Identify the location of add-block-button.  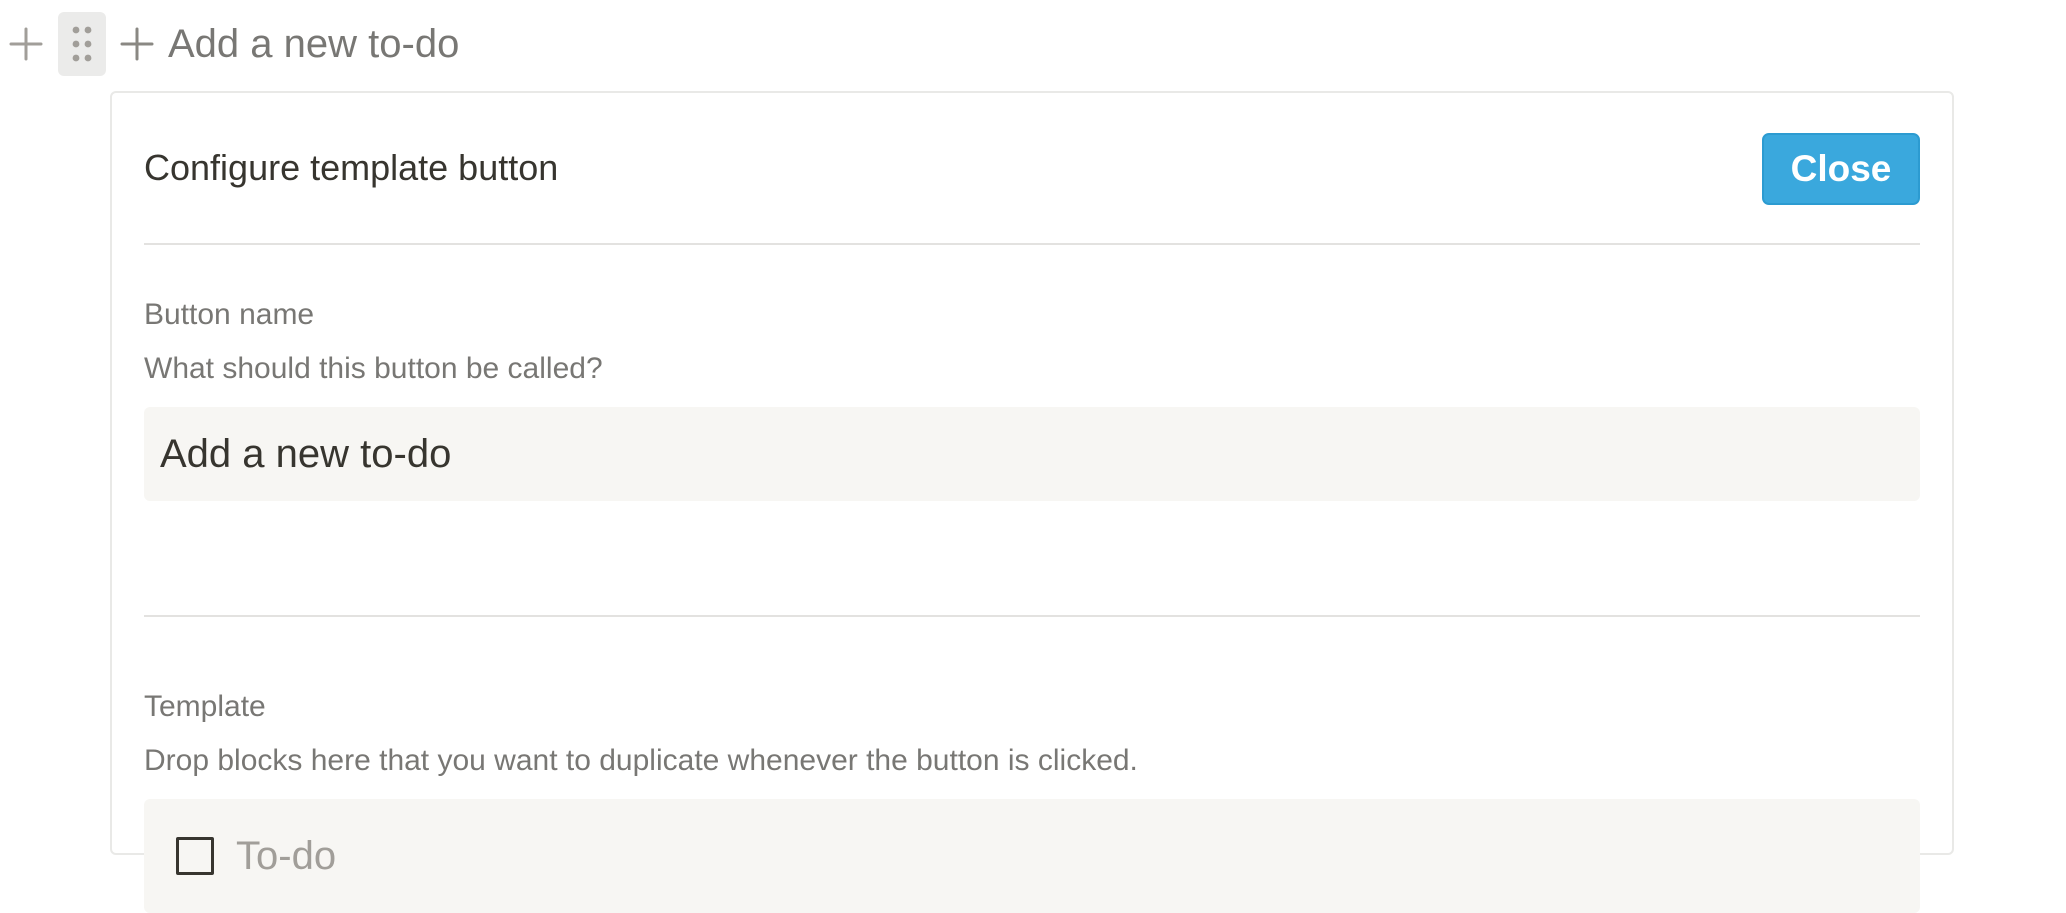
(26, 44).